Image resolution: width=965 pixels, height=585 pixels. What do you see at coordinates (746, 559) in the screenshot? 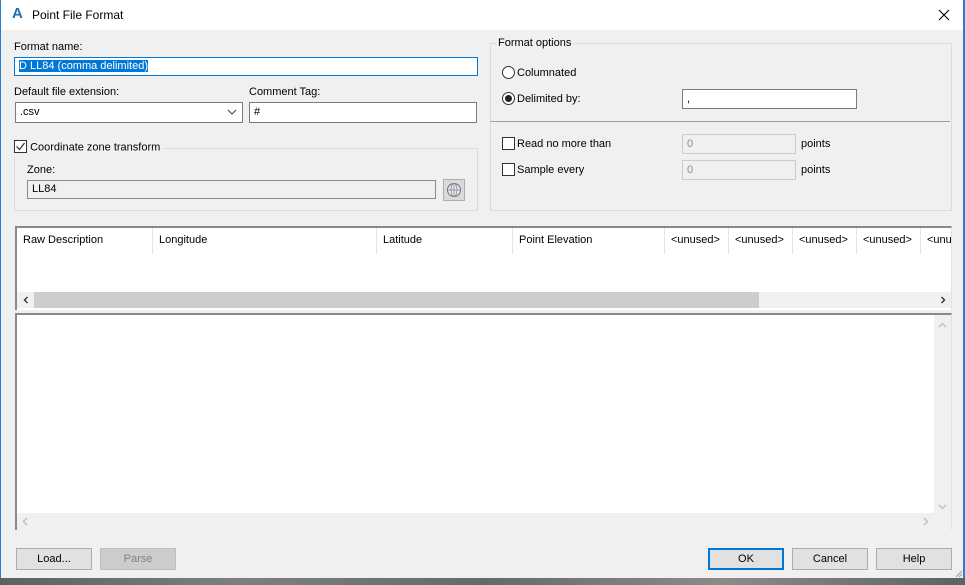
I see `ok-button: OK` at bounding box center [746, 559].